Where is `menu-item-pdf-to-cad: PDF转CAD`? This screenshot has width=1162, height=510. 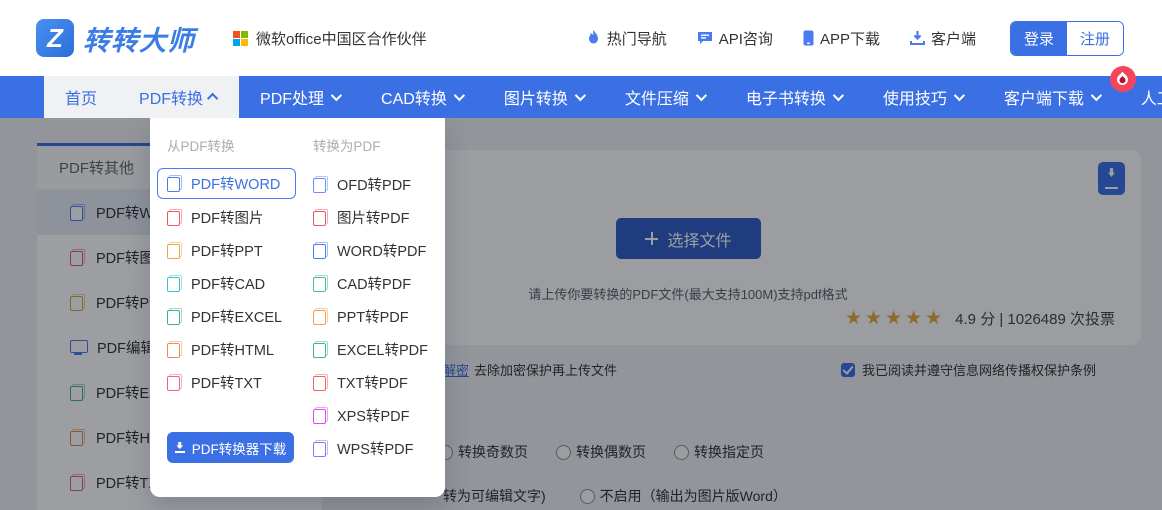 menu-item-pdf-to-cad: PDF转CAD is located at coordinates (233, 283).